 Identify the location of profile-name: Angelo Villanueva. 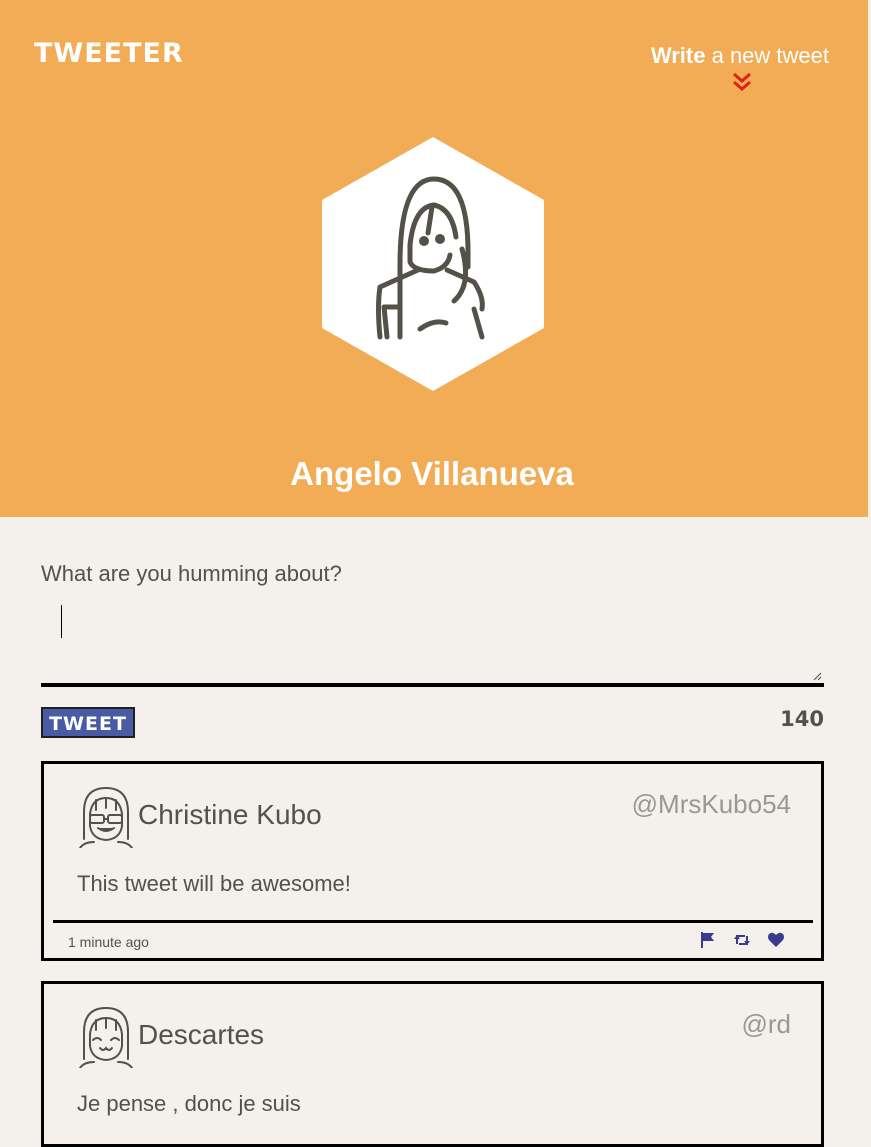
(432, 473).